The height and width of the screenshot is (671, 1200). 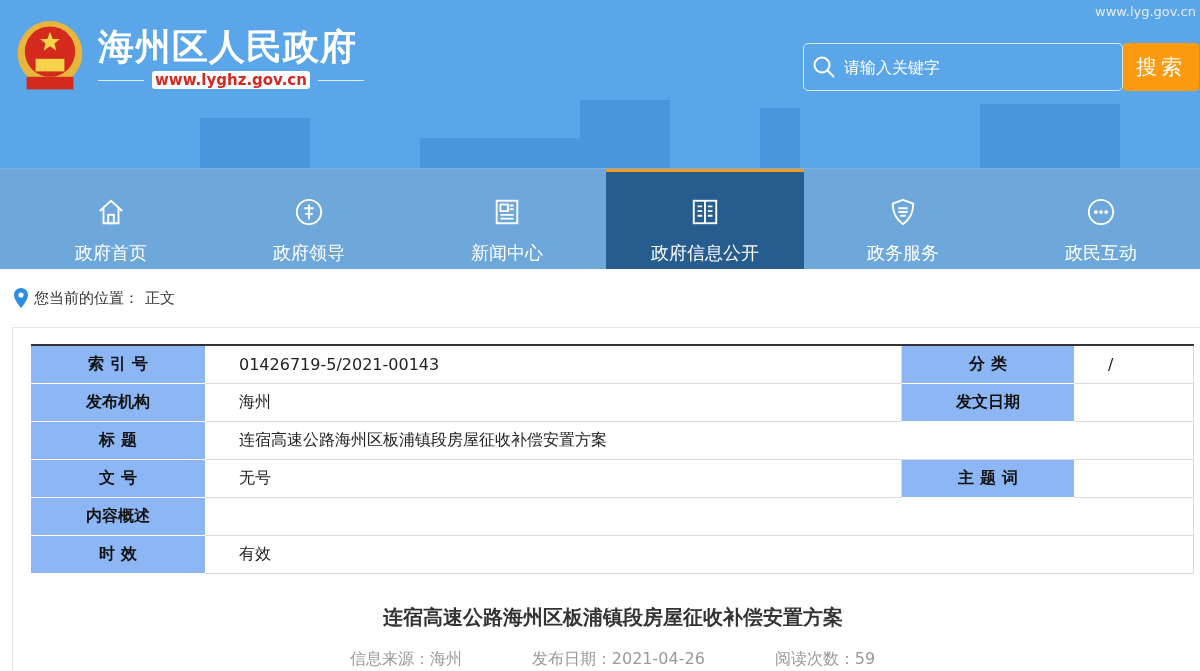 What do you see at coordinates (824, 67) in the screenshot?
I see `search-icon` at bounding box center [824, 67].